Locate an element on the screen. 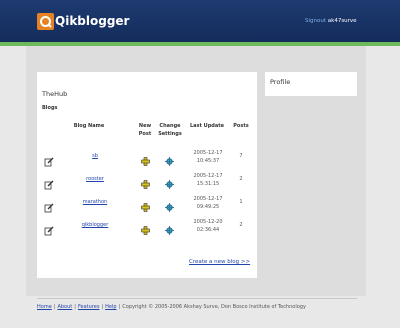 This screenshot has width=400, height=328. table-row: sb 2005-12-17 10:45:37 7 is located at coordinates (147, 159).